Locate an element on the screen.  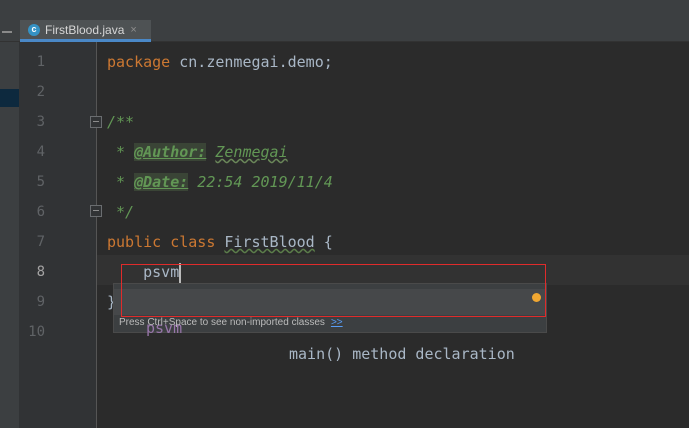
line-number: 10 is located at coordinates (36, 332).